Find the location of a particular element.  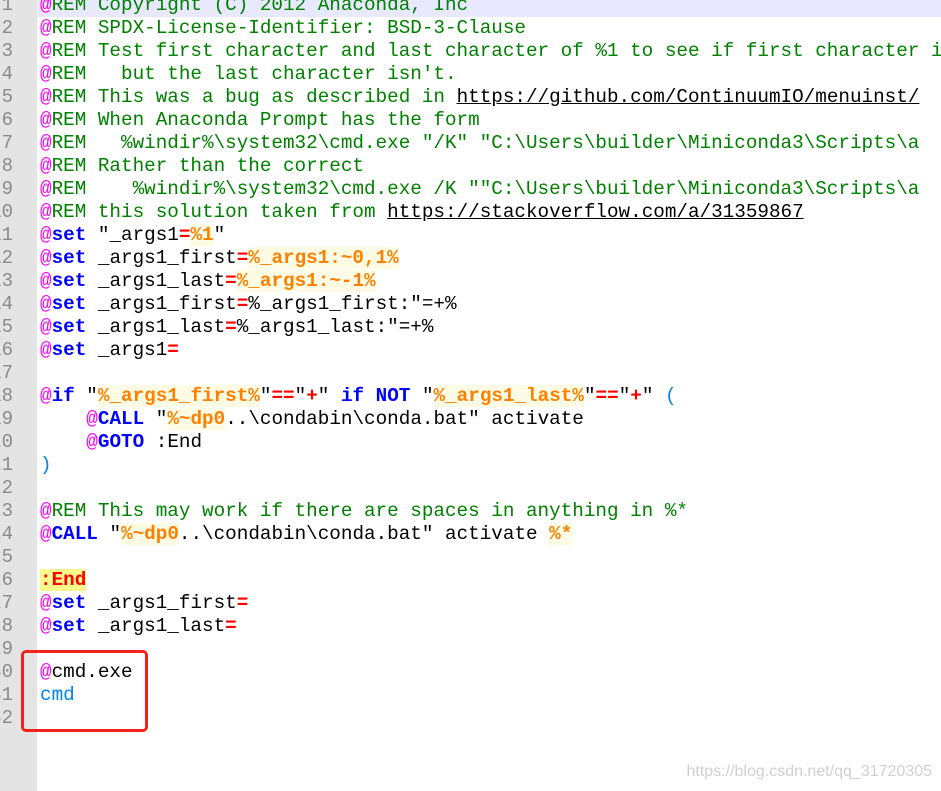

code-link: https://github.com/ContinuumIO/menuinst/ is located at coordinates (688, 97).